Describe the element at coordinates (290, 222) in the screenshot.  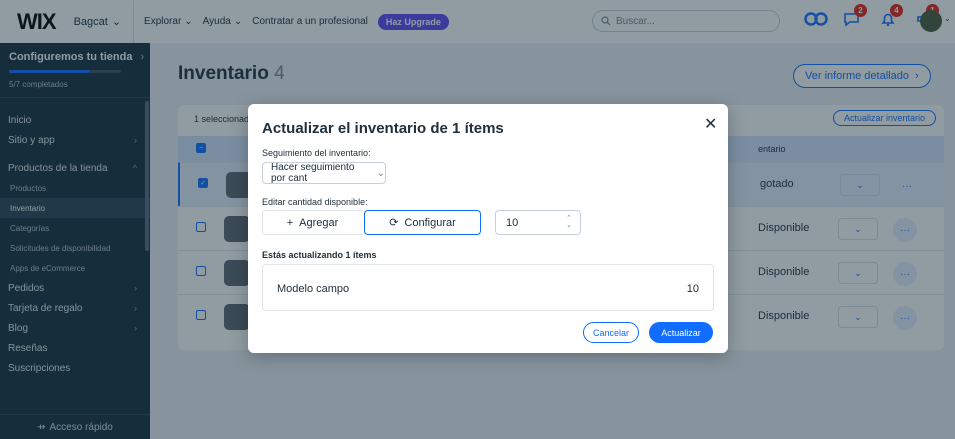
I see `plus-icon: +` at that location.